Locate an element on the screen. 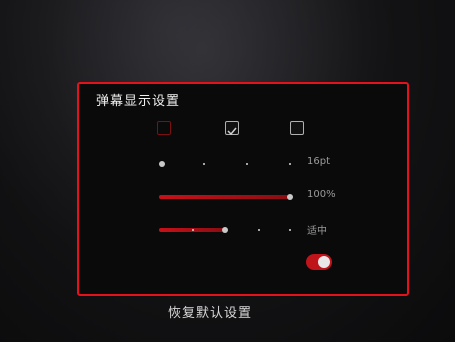 Image resolution: width=455 pixels, height=342 pixels. speed-slider is located at coordinates (226, 230).